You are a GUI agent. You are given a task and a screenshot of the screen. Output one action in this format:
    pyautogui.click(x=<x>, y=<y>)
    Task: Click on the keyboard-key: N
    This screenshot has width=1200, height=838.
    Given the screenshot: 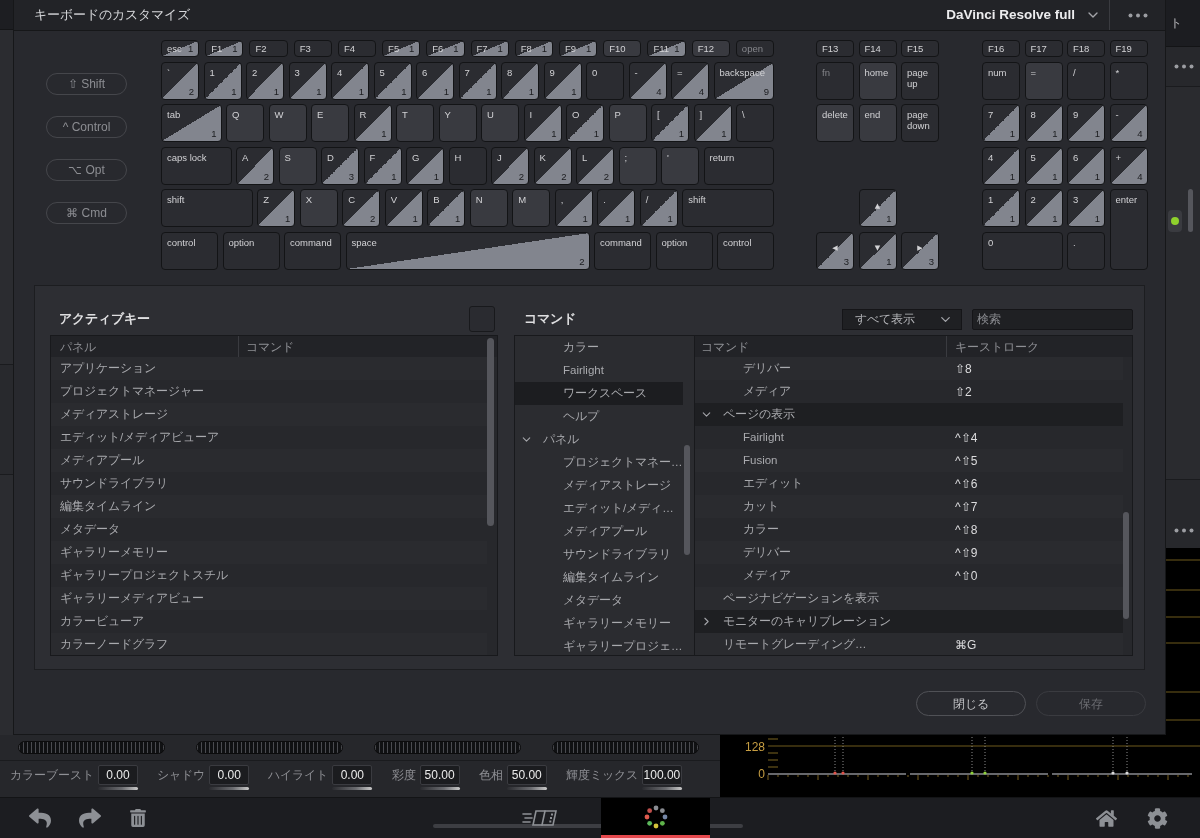 What is the action you would take?
    pyautogui.click(x=488, y=208)
    